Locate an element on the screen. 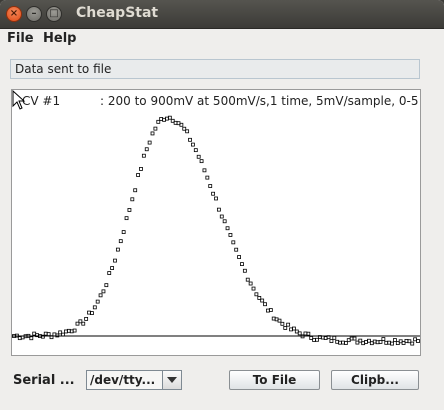 This screenshot has width=444, height=410. status-field: Data sent to file is located at coordinates (215, 69).